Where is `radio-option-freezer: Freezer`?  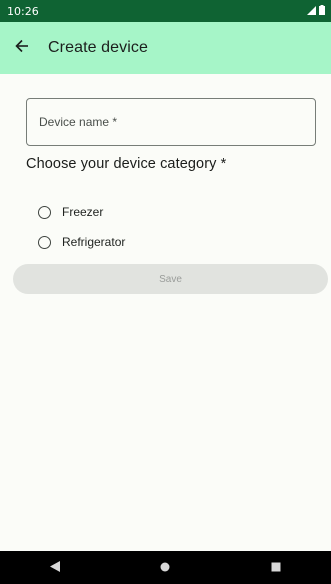 radio-option-freezer: Freezer is located at coordinates (70, 212).